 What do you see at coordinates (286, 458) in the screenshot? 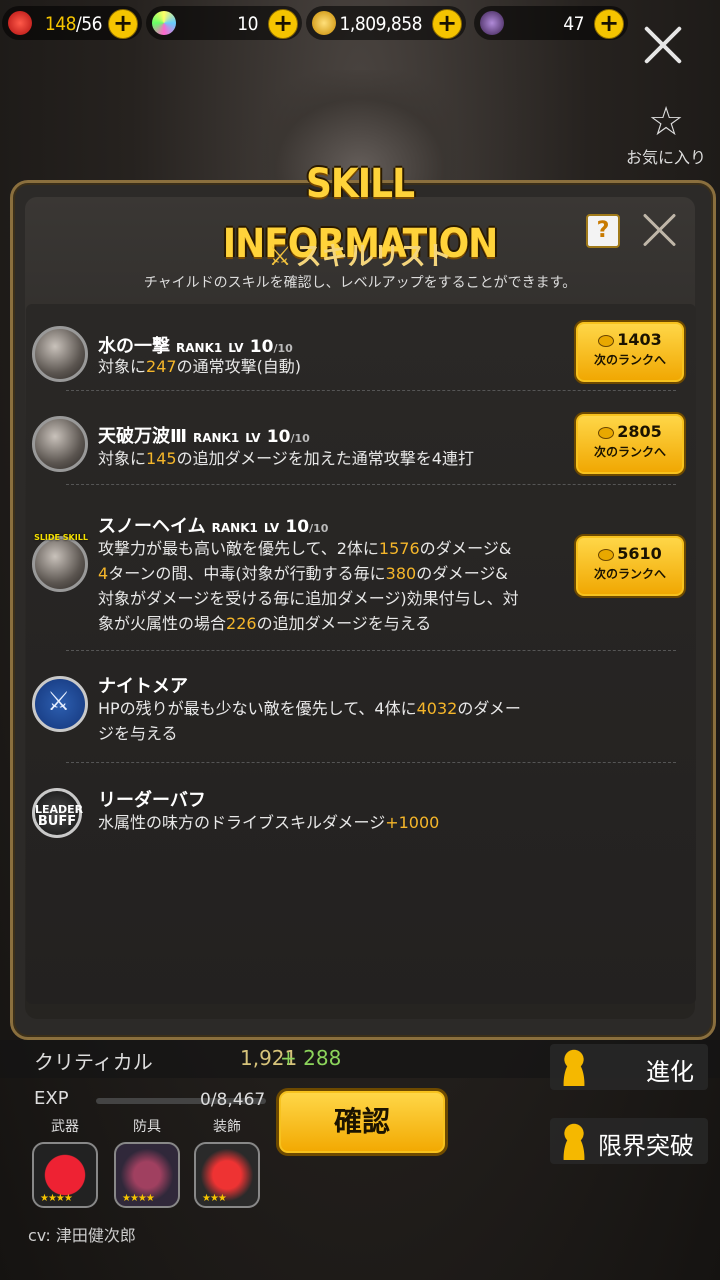
I see `skill-description: 対象に145の追加ダメージを加えた通常攻撃を4連打` at bounding box center [286, 458].